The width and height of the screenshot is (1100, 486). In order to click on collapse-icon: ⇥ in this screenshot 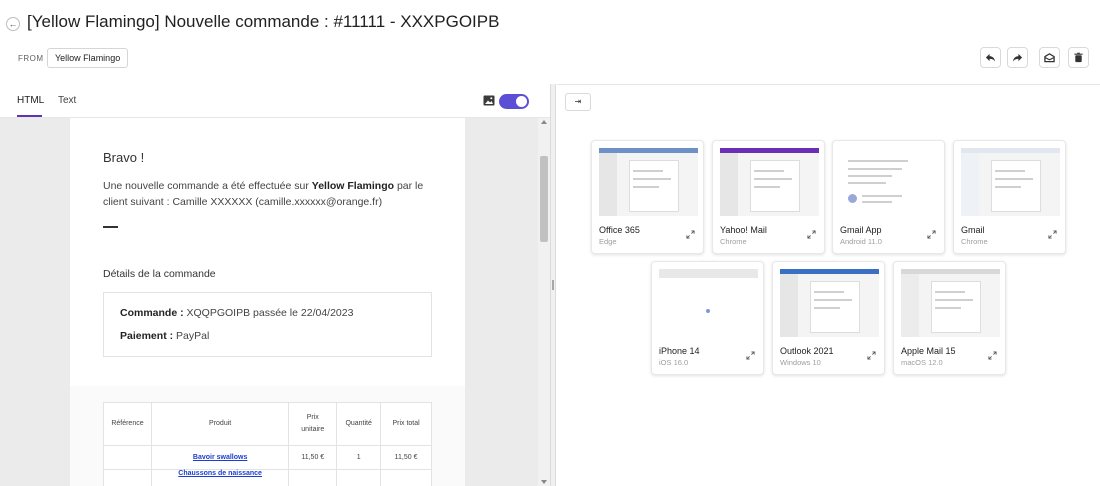, I will do `click(578, 101)`.